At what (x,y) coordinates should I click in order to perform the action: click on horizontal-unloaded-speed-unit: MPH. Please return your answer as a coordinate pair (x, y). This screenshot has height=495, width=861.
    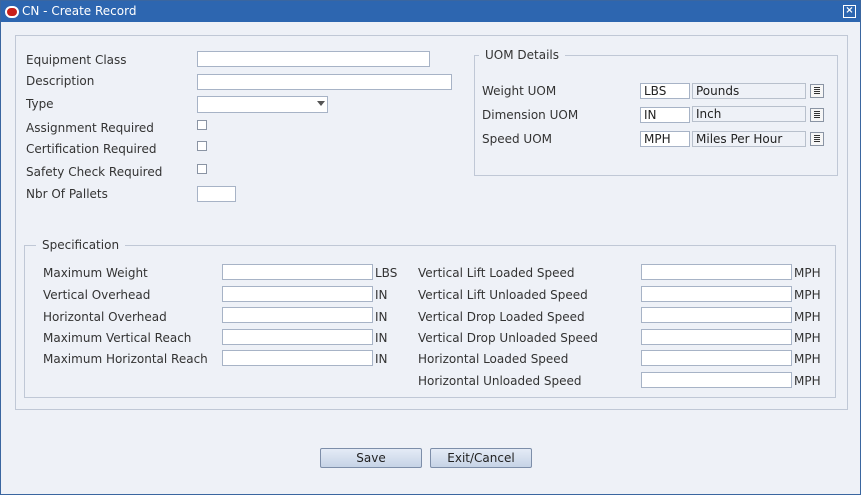
    Looking at the image, I should click on (807, 381).